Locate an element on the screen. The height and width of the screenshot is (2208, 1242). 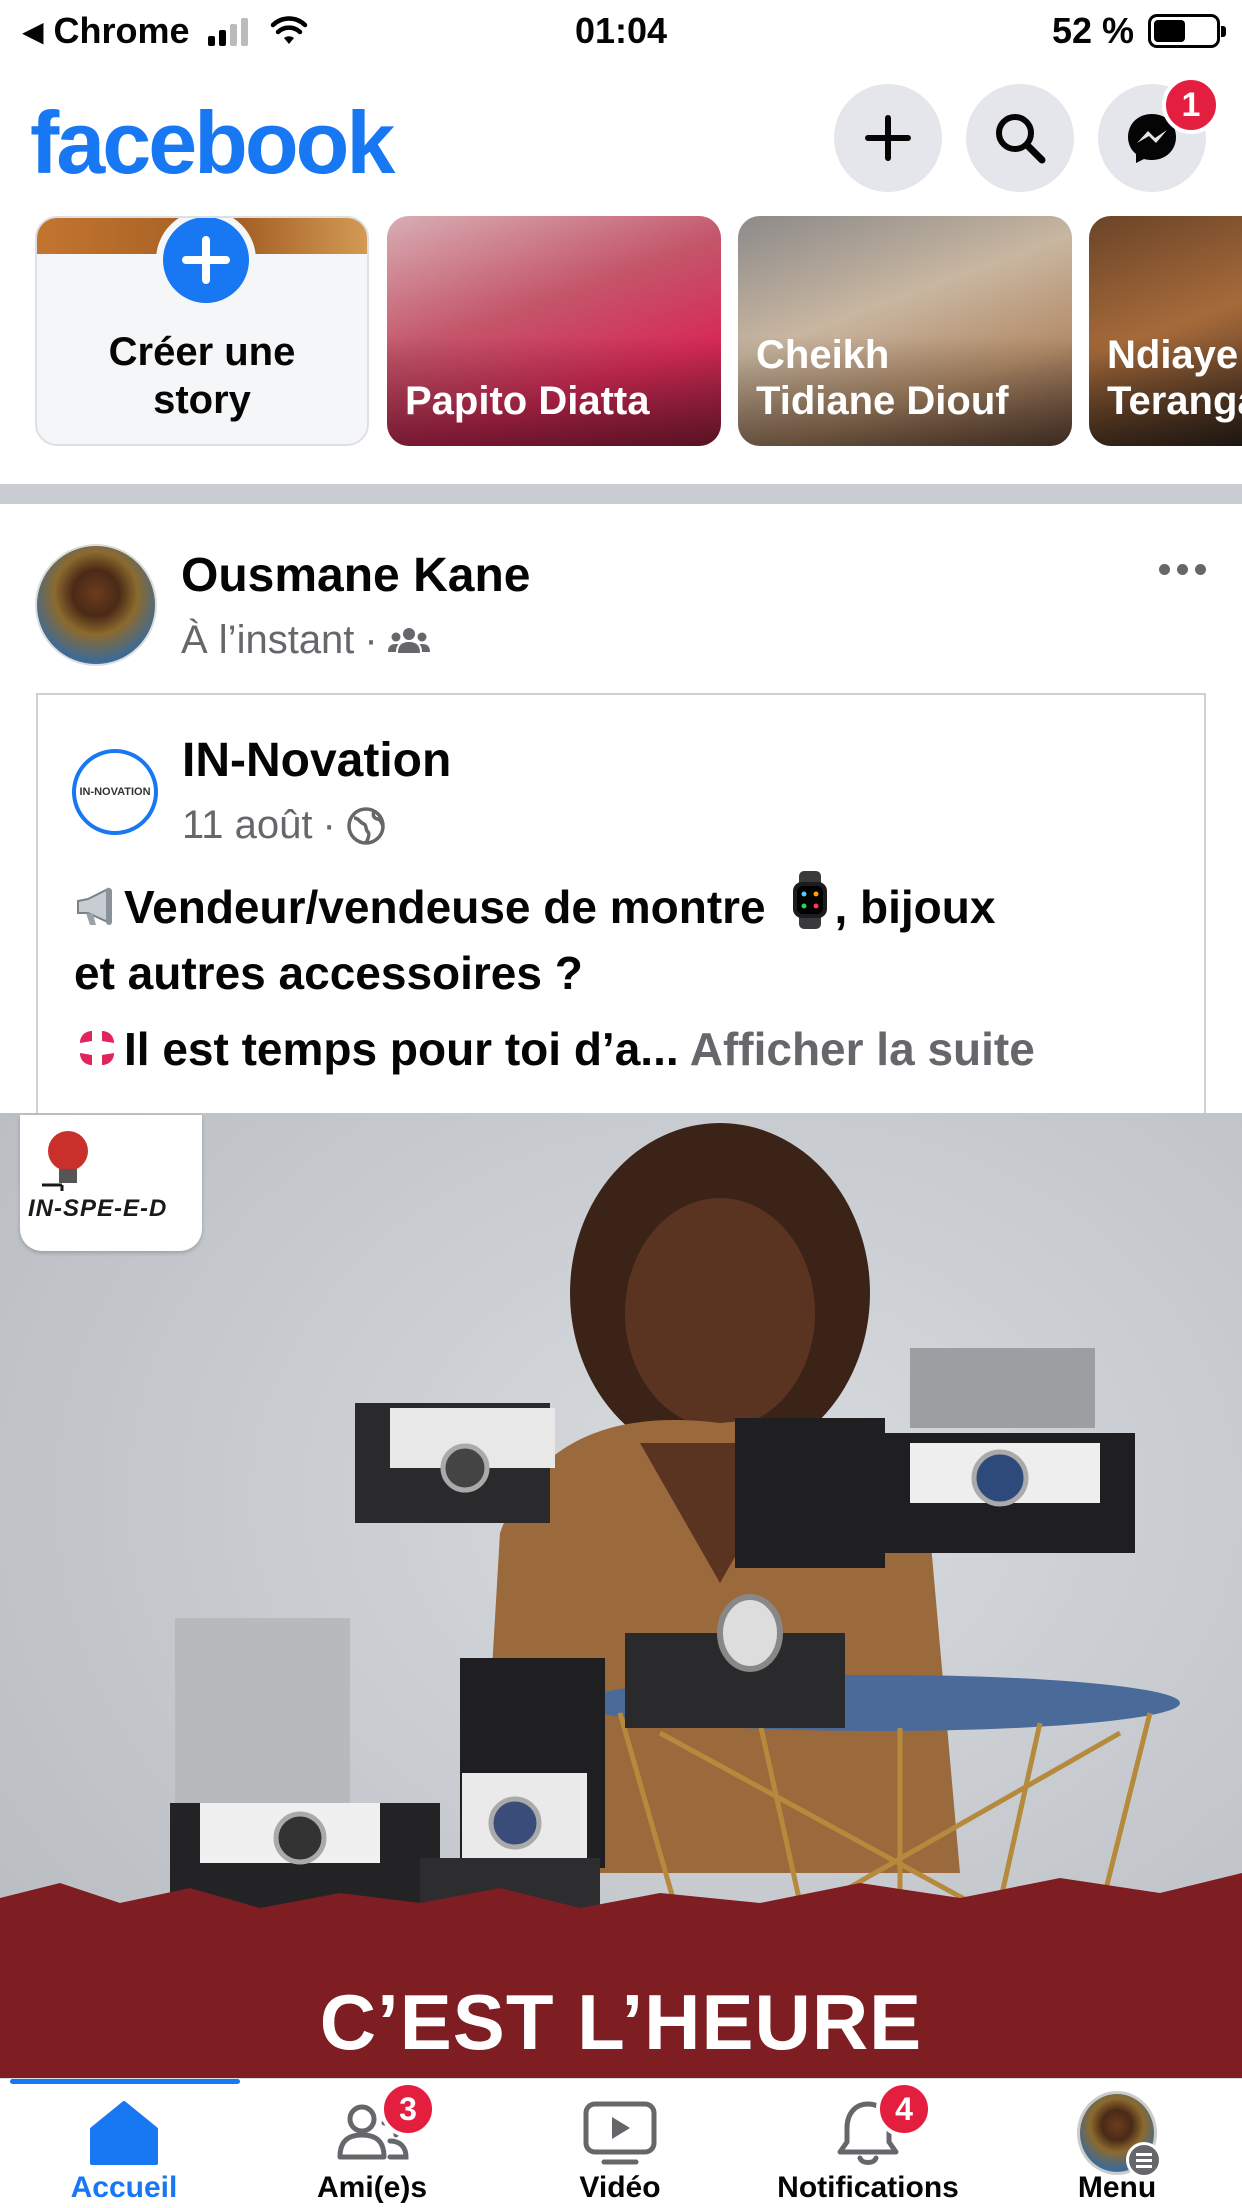
create-story-card: Créer une story is located at coordinates (202, 331).